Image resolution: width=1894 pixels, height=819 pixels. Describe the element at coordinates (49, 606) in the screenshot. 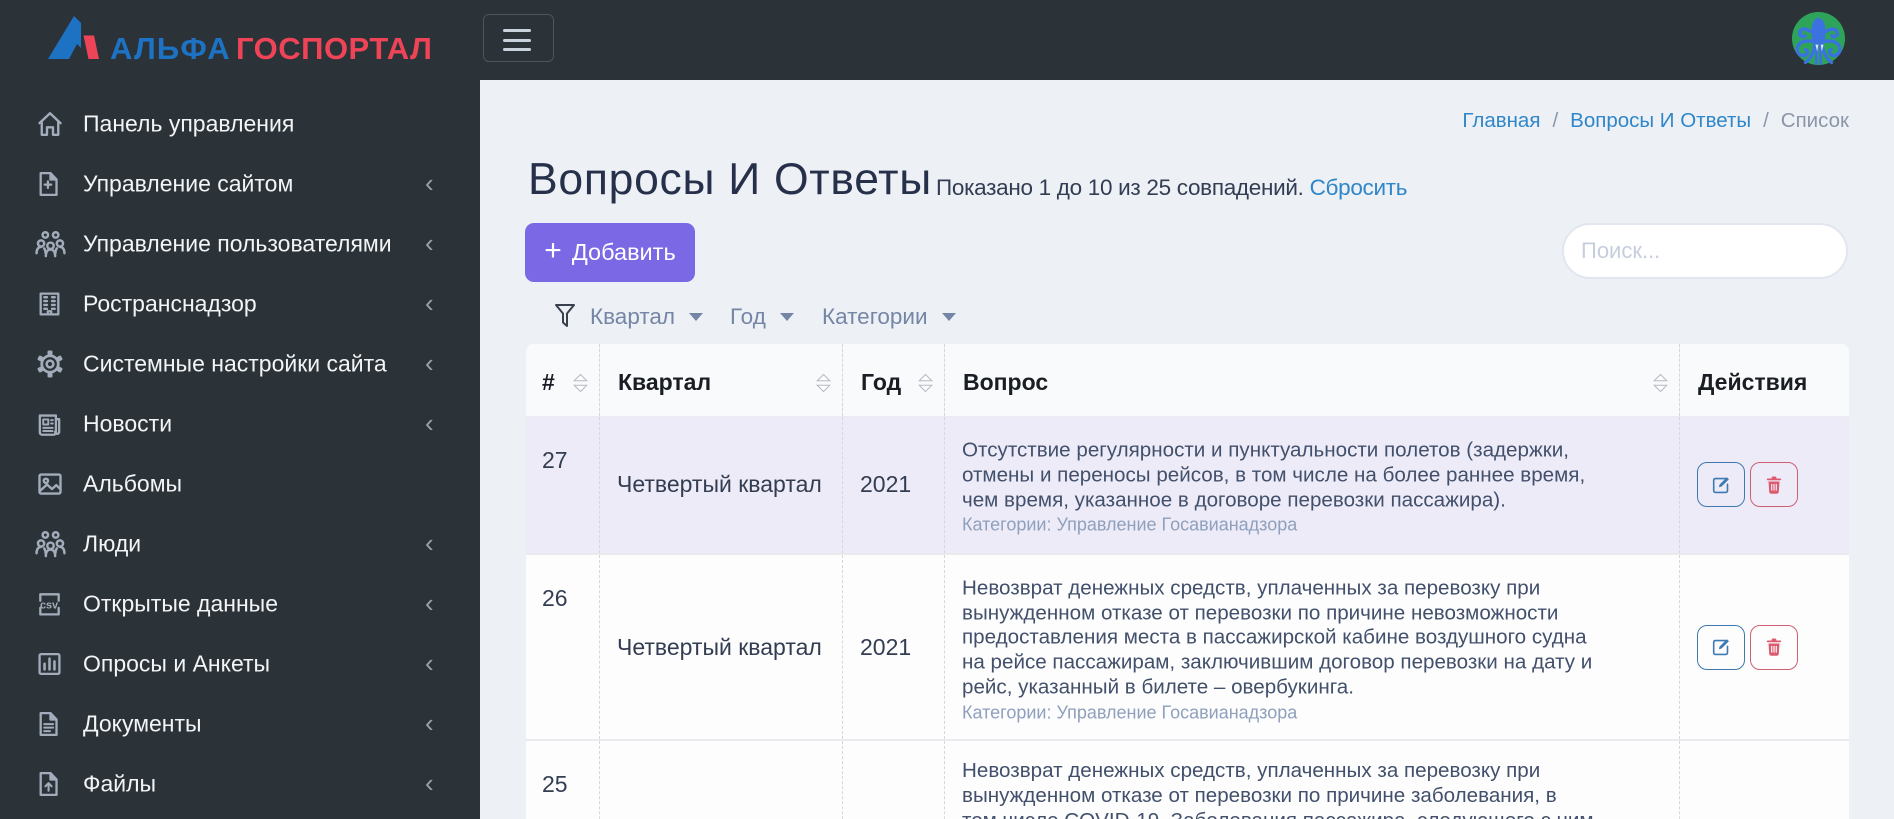

I see `svg-text: csv` at that location.